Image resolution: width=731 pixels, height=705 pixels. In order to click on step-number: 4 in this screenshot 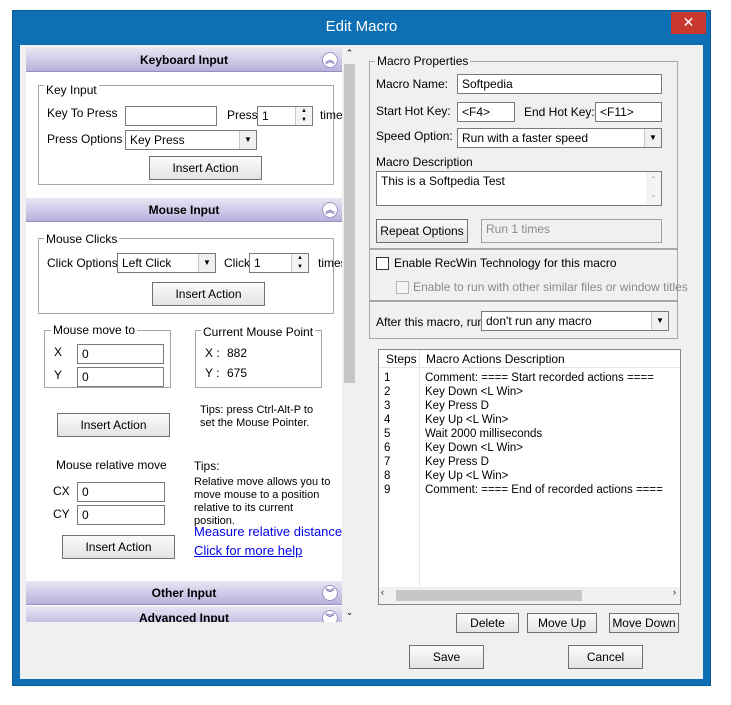, I will do `click(387, 420)`.